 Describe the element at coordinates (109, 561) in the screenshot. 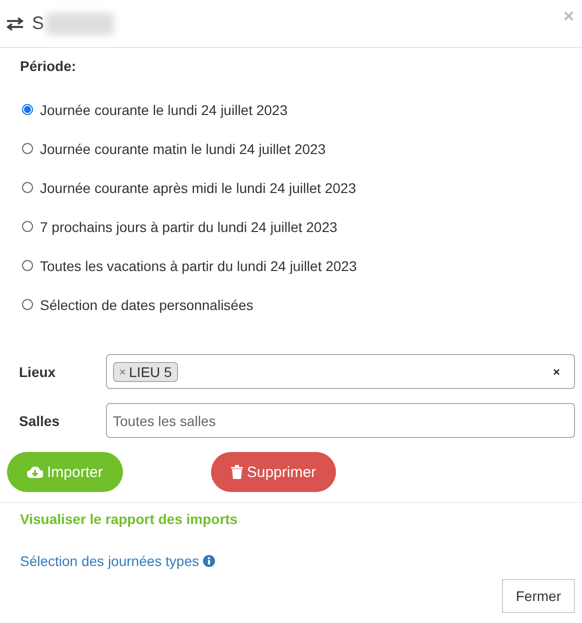

I see `day-types-link: Sélection des journées types` at that location.